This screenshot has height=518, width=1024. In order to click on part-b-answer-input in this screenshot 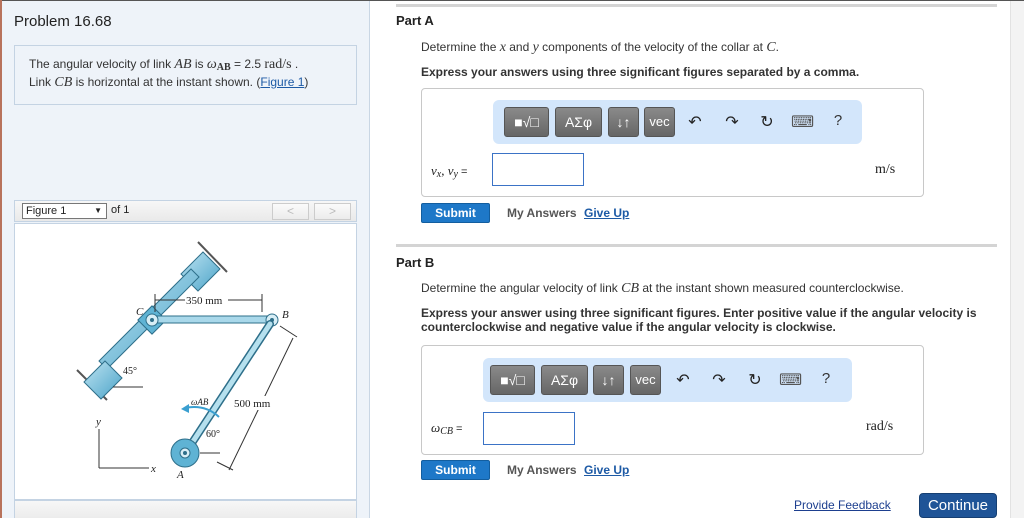, I will do `click(529, 428)`.